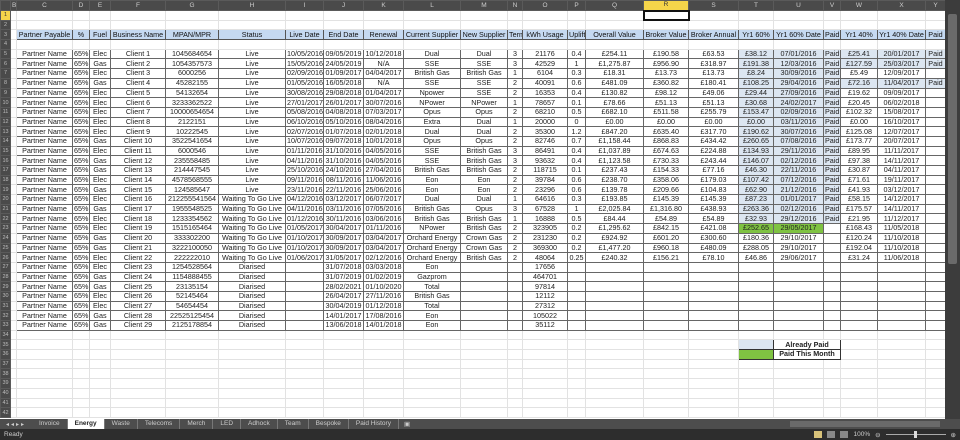  What do you see at coordinates (138, 190) in the screenshot?
I see `cell-F: Client 15` at bounding box center [138, 190].